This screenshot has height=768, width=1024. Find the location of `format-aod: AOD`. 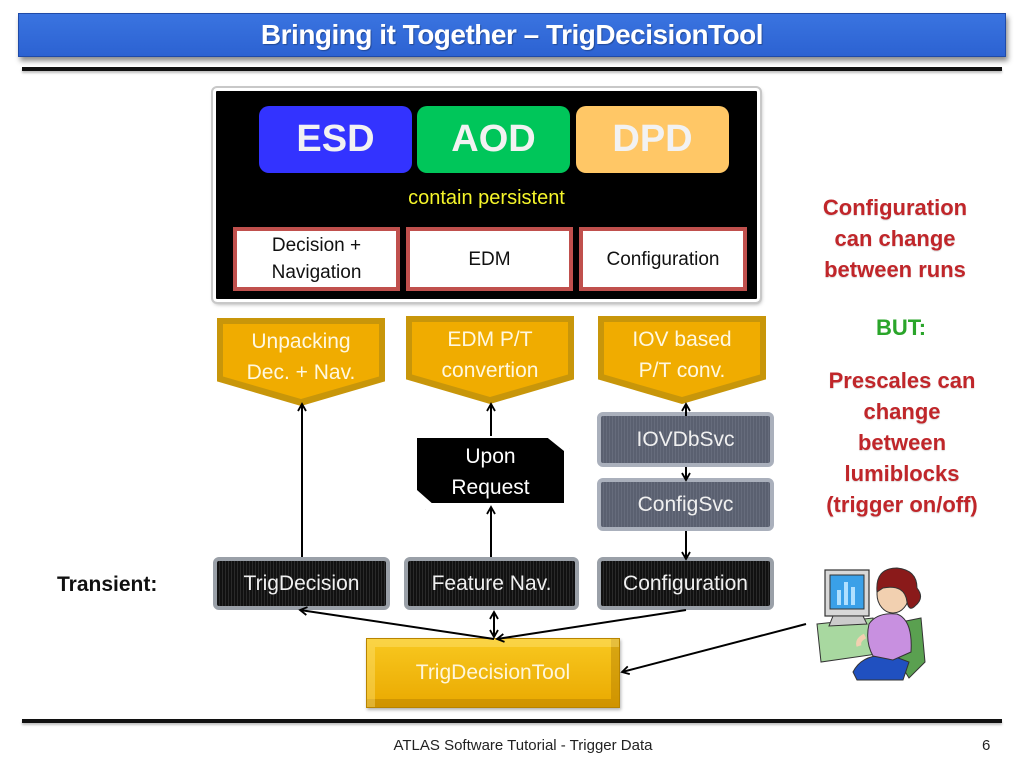

format-aod: AOD is located at coordinates (493, 139).